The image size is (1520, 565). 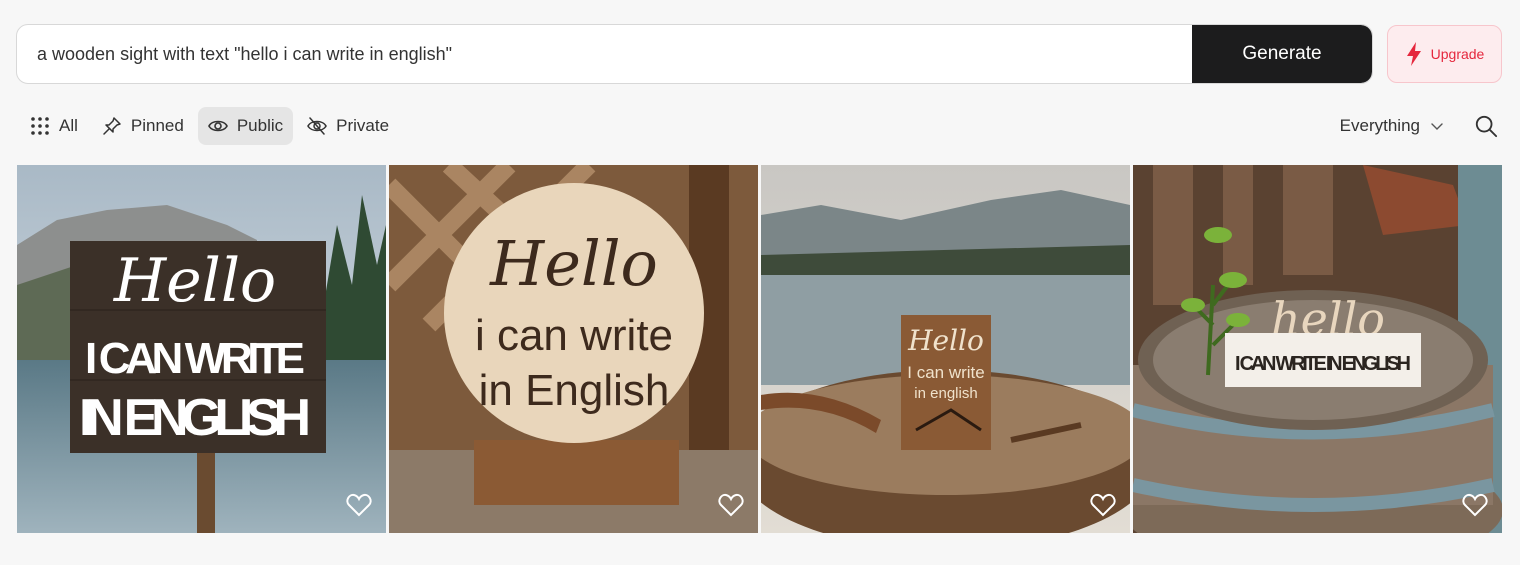 What do you see at coordinates (1282, 54) in the screenshot?
I see `generate-button: Generate` at bounding box center [1282, 54].